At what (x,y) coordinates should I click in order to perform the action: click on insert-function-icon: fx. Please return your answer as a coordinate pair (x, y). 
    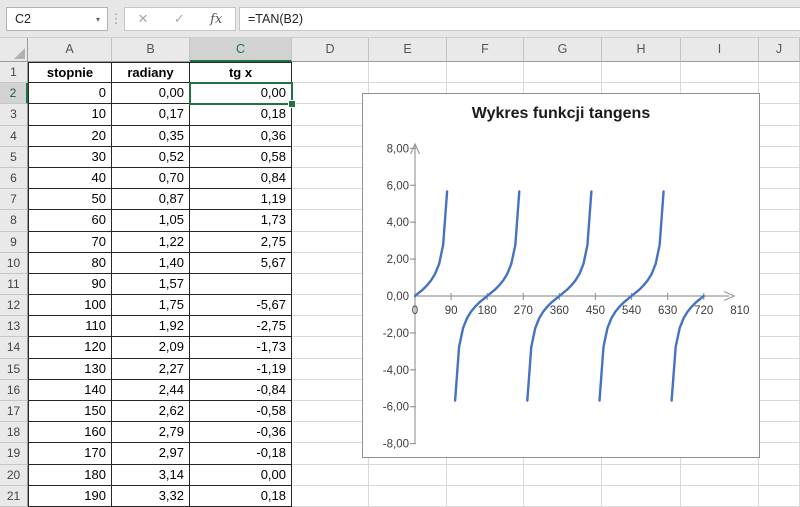
    Looking at the image, I should click on (216, 19).